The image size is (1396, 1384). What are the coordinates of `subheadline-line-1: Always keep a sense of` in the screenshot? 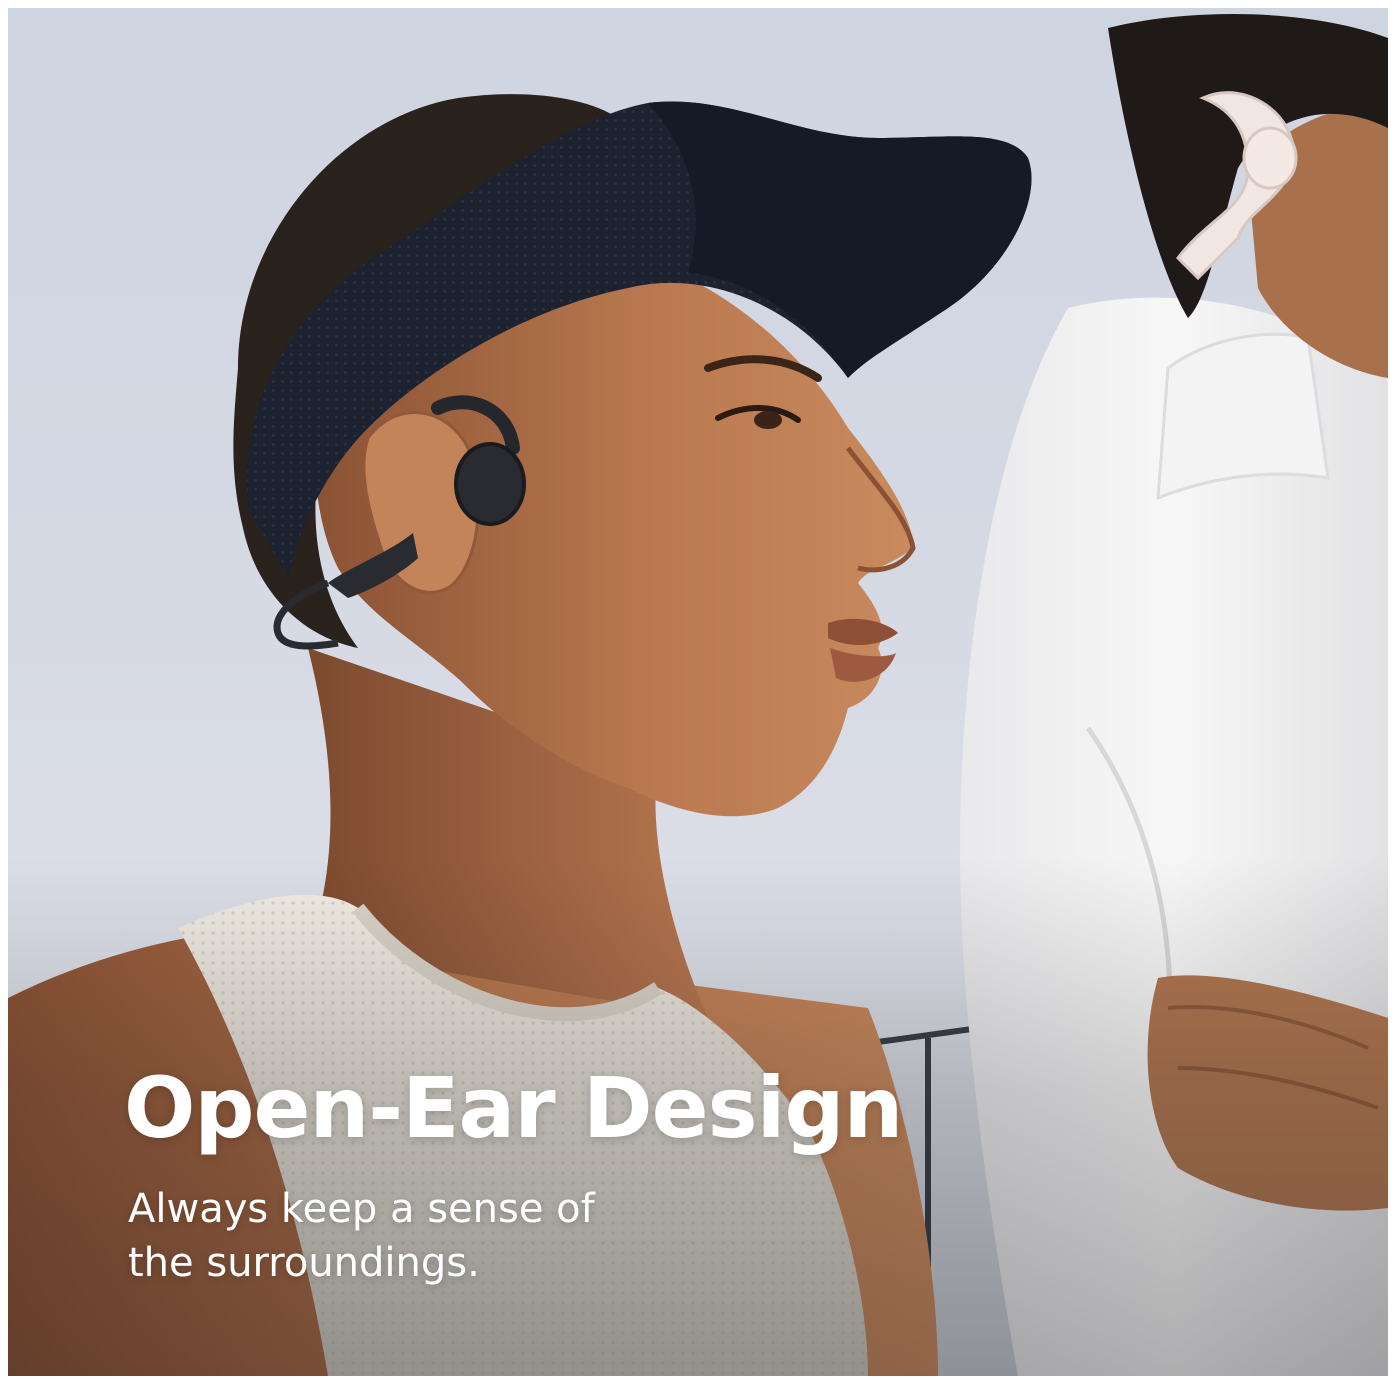 It's located at (361, 1209).